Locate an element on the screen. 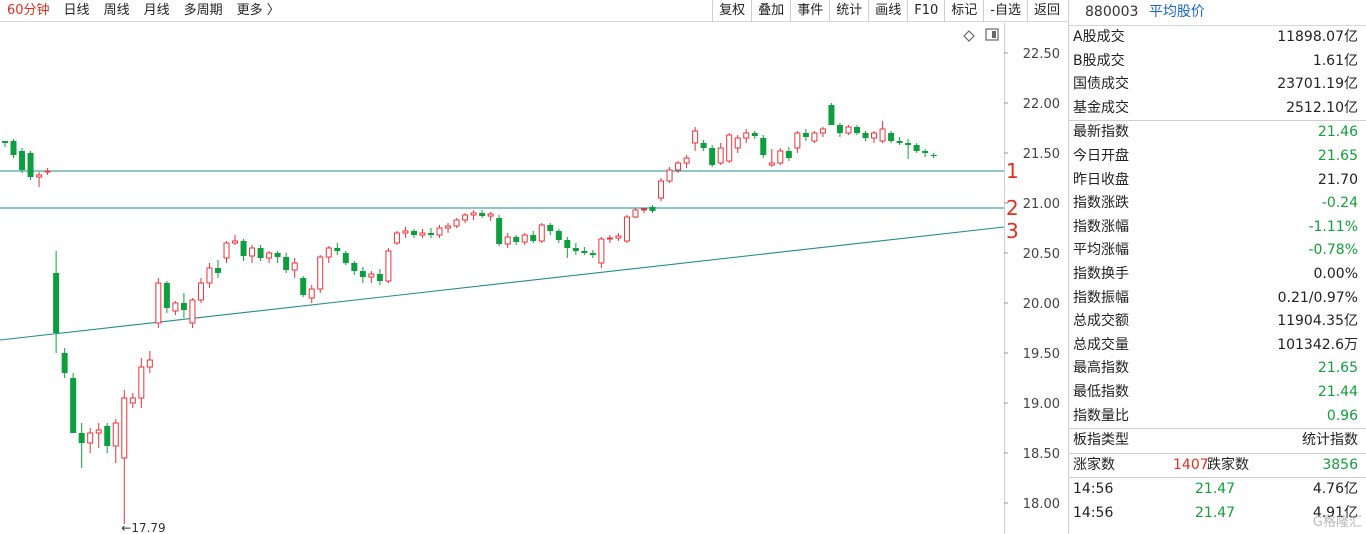 Image resolution: width=1366 pixels, height=534 pixels. tab-60min: 60分钟 is located at coordinates (28, 11).